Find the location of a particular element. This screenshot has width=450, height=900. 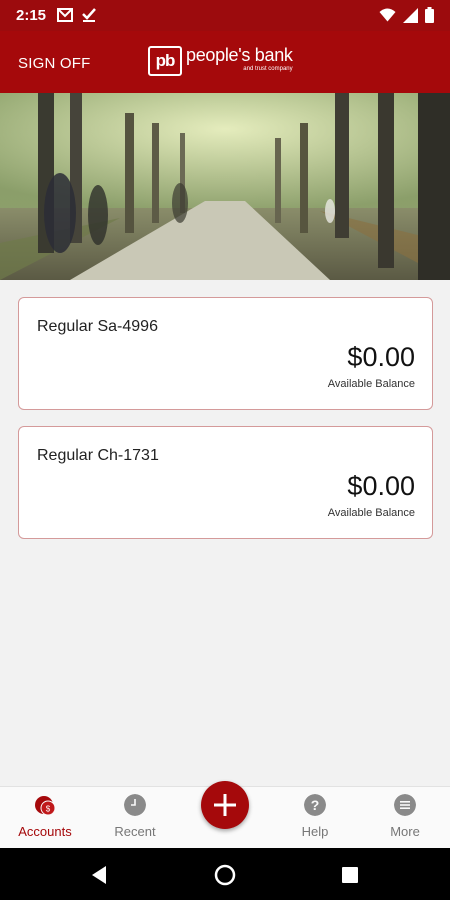

nav-accounts: $ Accounts is located at coordinates (45, 818).